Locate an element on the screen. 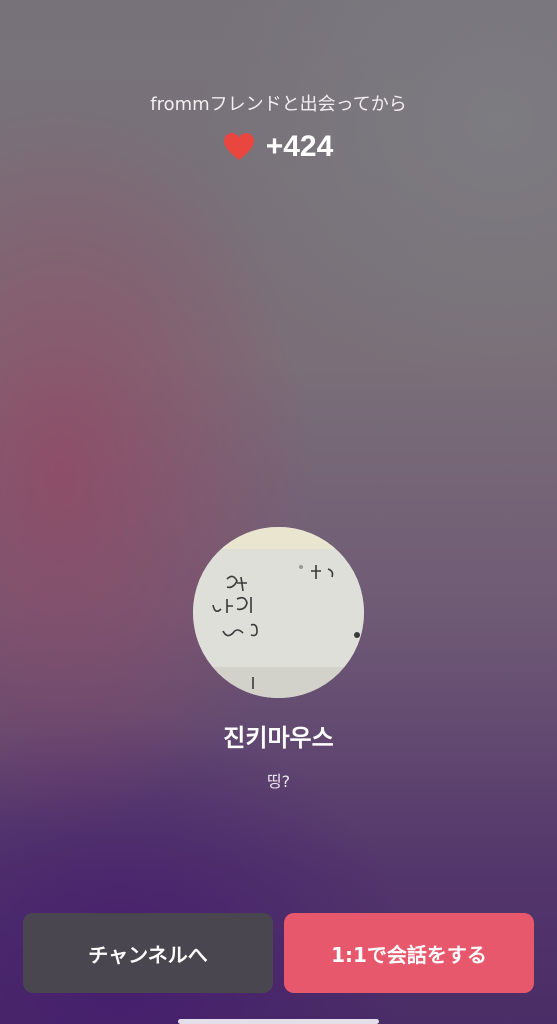  heart-icon is located at coordinates (238, 146).